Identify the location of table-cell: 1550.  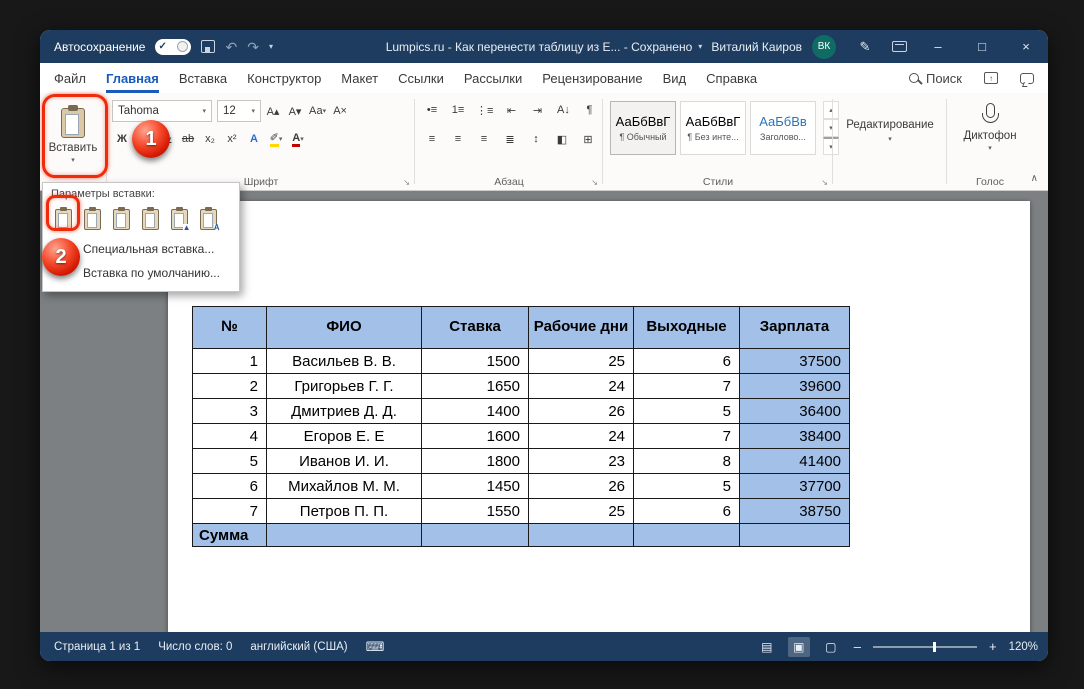
(475, 511).